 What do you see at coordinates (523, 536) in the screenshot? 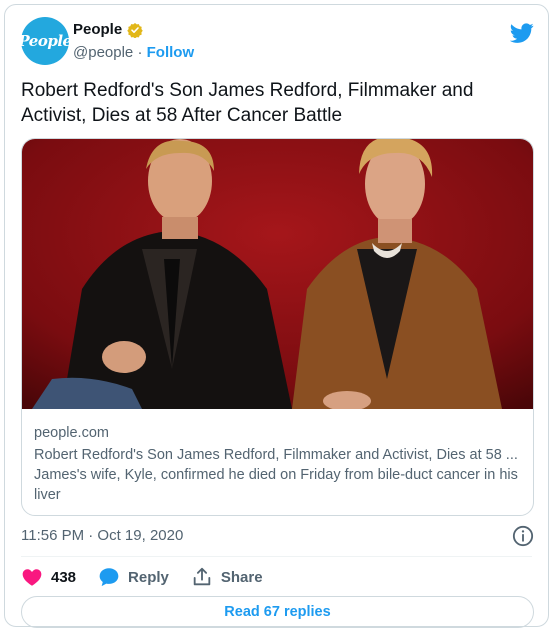
I see `info-icon` at bounding box center [523, 536].